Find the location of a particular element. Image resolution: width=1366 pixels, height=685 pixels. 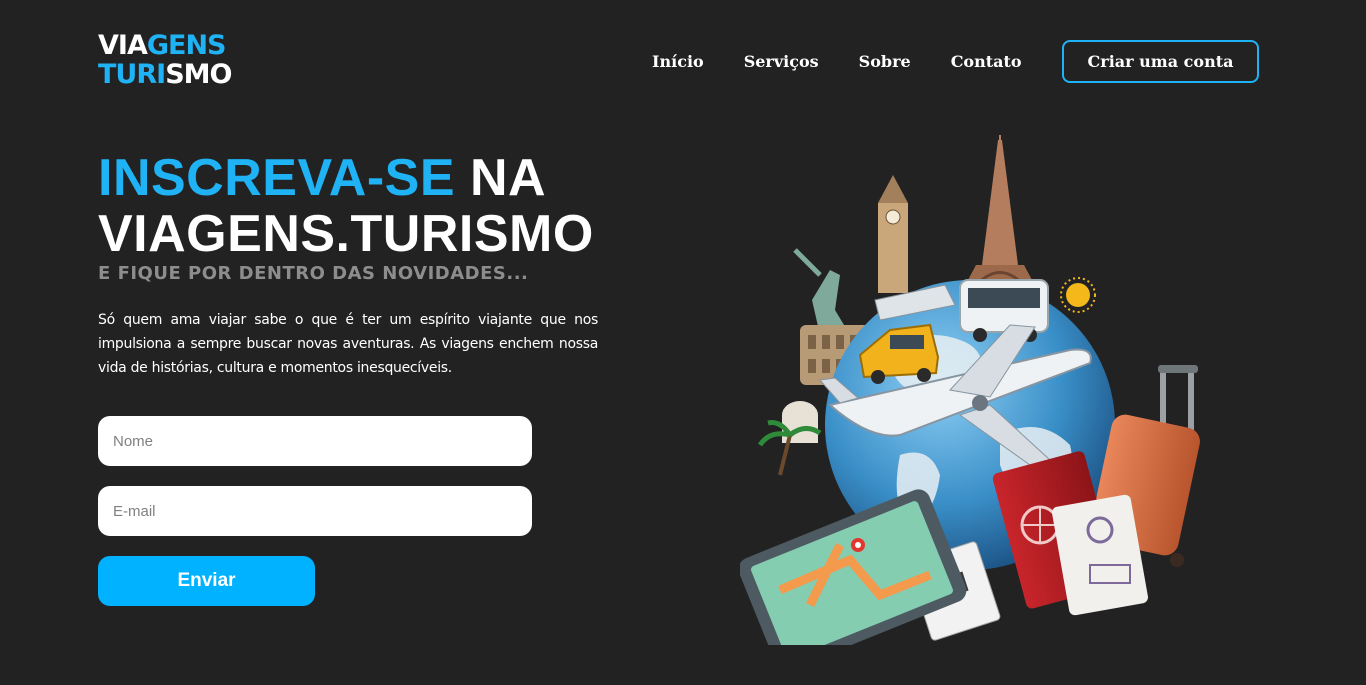

create-account-button: Criar uma conta is located at coordinates (1160, 61).